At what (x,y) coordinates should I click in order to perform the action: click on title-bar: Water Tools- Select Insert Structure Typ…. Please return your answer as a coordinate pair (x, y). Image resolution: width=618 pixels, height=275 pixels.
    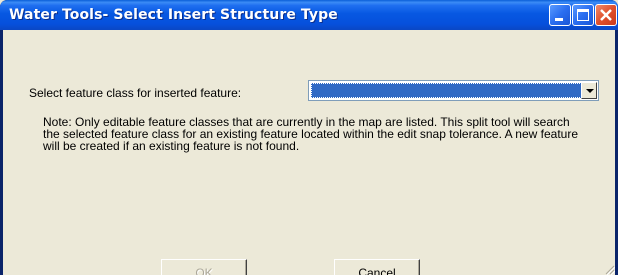
    Looking at the image, I should click on (309, 15).